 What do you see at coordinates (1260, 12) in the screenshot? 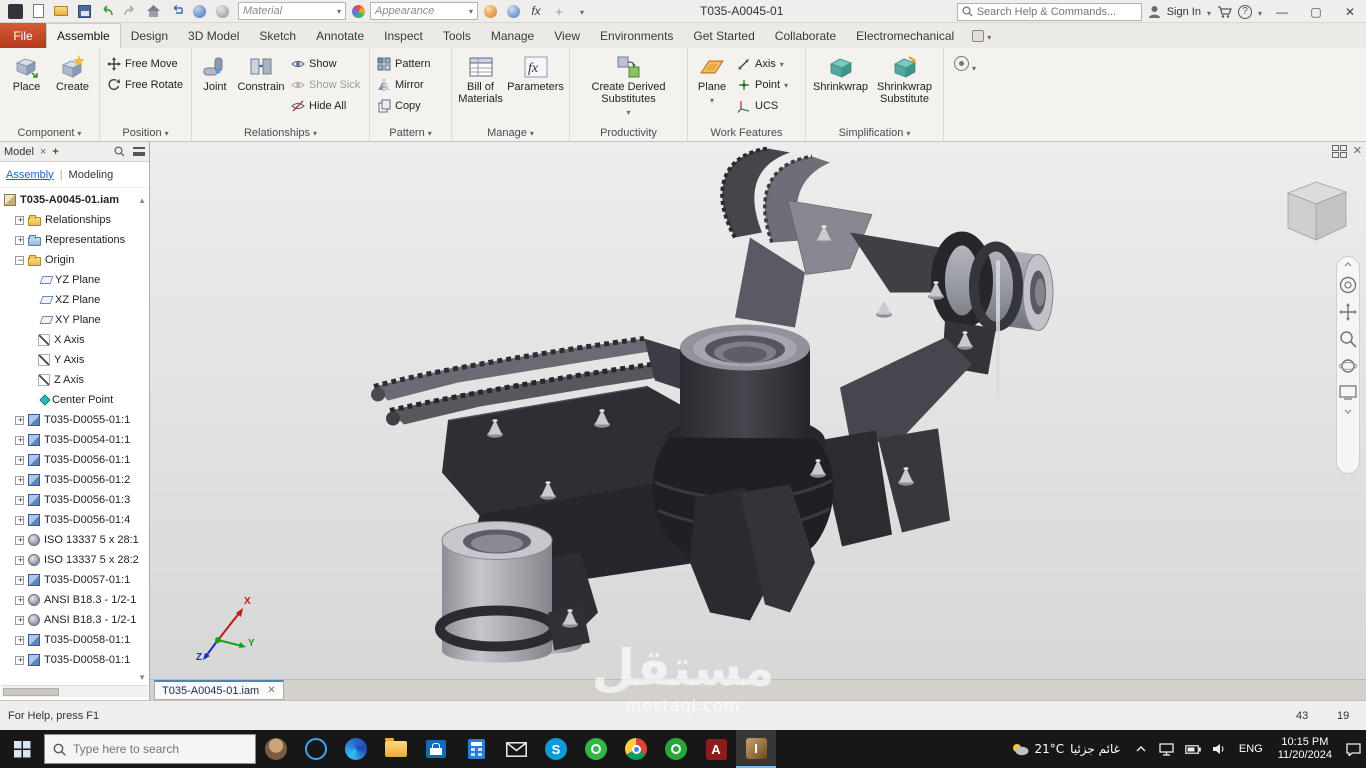
I see `help-caret-icon` at bounding box center [1260, 12].